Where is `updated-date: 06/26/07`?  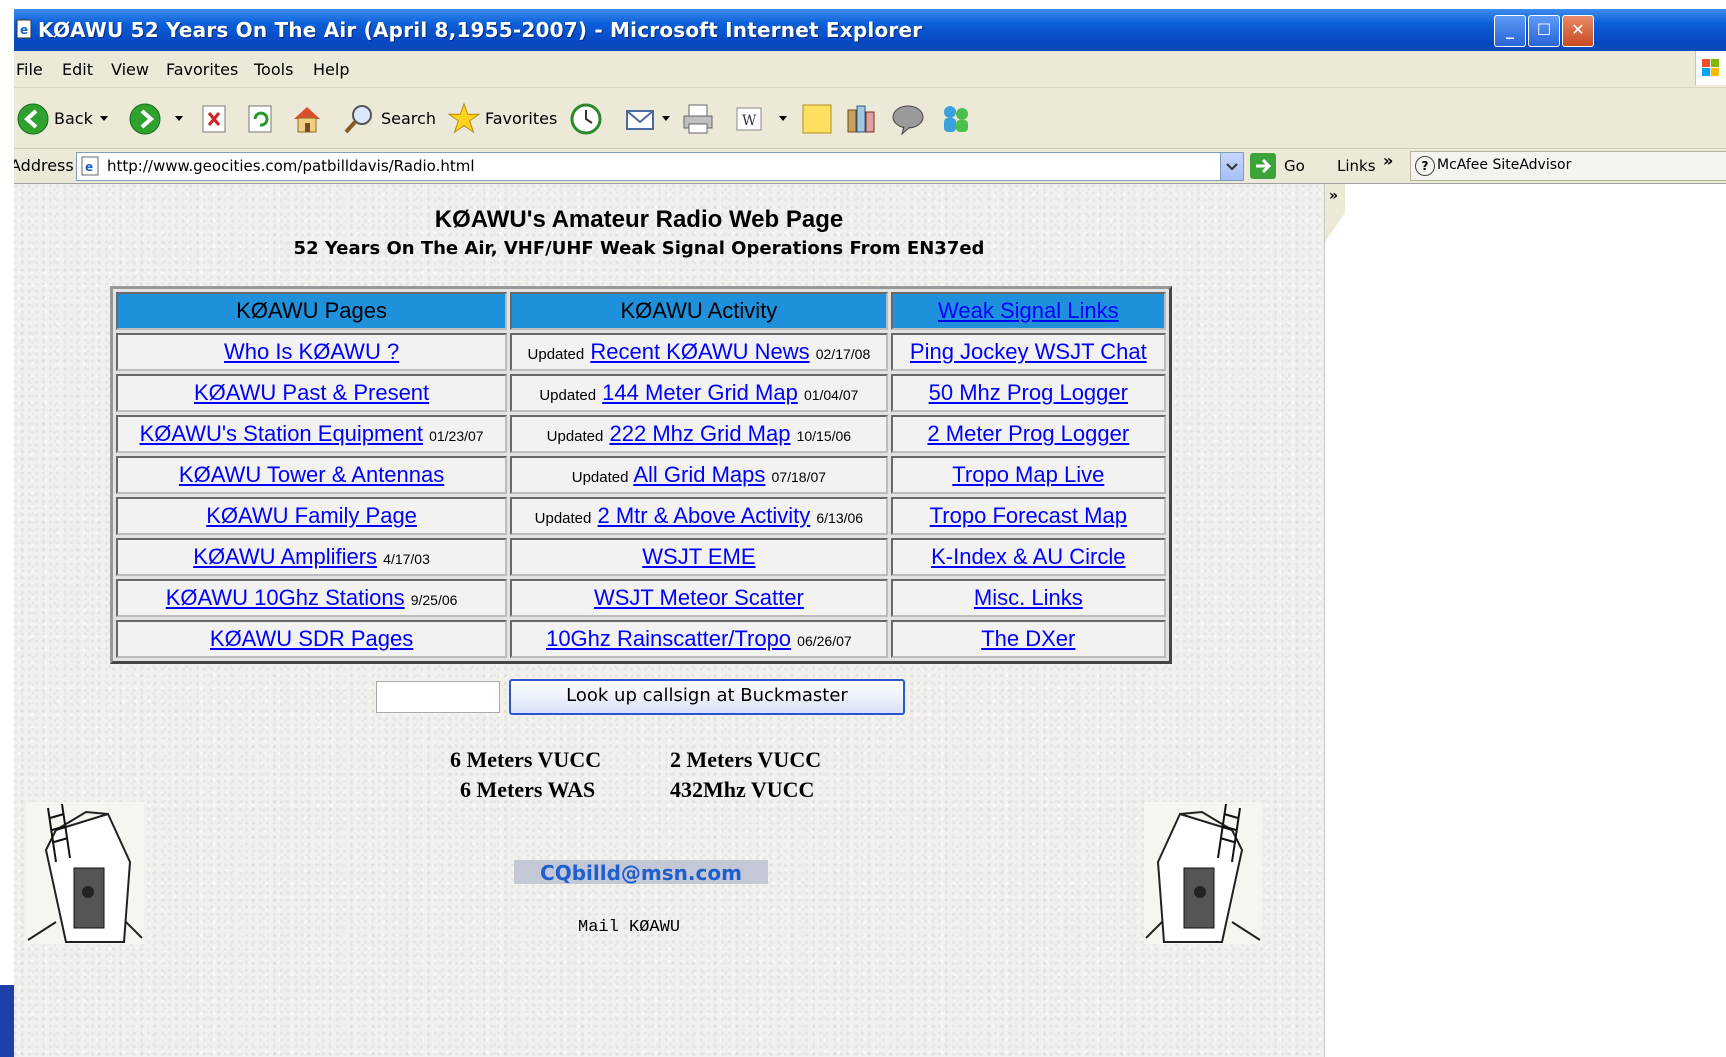 updated-date: 06/26/07 is located at coordinates (824, 641).